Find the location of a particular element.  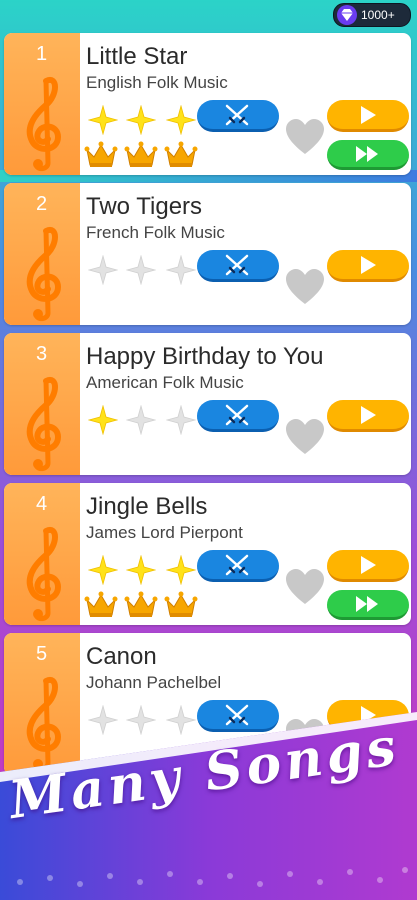

song-number-panel: 4 is located at coordinates (42, 554).